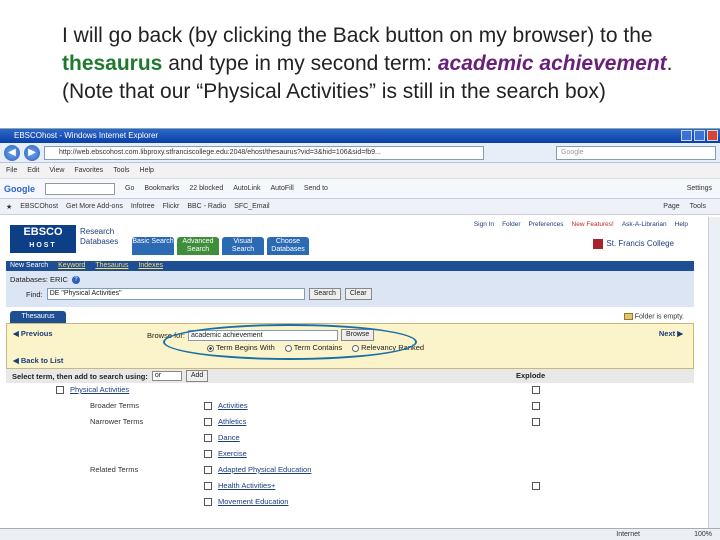 This screenshot has width=720, height=540. Describe the element at coordinates (94, 206) in the screenshot. I see `fav-link-addons: Get More Add-ons` at that location.